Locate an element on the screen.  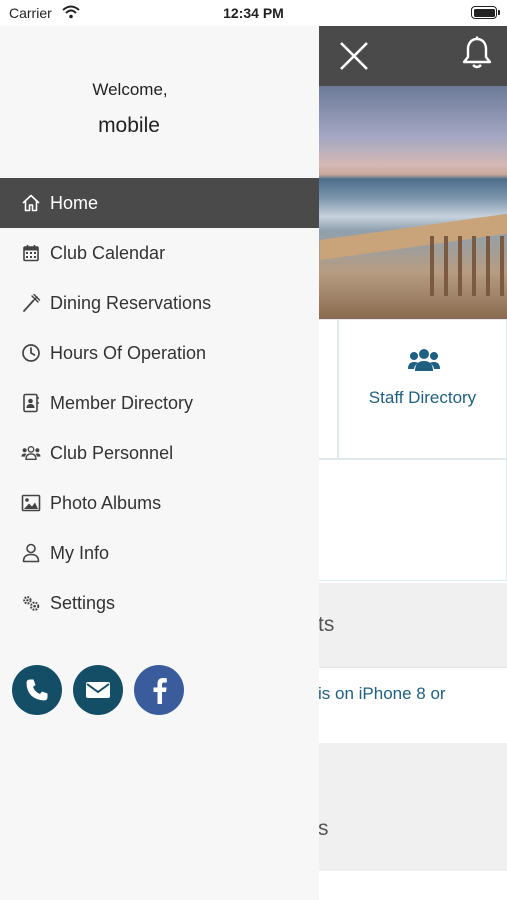
menu-item-my-info: My Info is located at coordinates (159, 553).